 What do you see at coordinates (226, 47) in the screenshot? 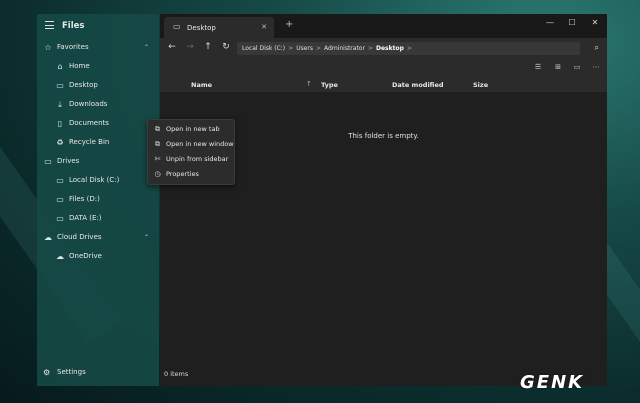
I see `refresh-button: ↻` at bounding box center [226, 47].